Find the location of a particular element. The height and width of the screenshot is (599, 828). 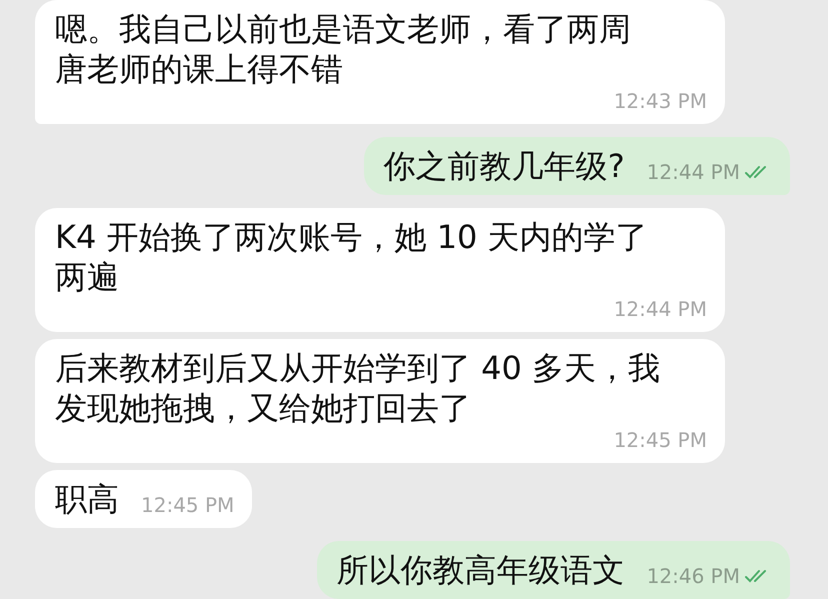

message-text: 嗯。我自己以前也是语文老师，看了两周唐老师的课上得不错 is located at coordinates (343, 49).